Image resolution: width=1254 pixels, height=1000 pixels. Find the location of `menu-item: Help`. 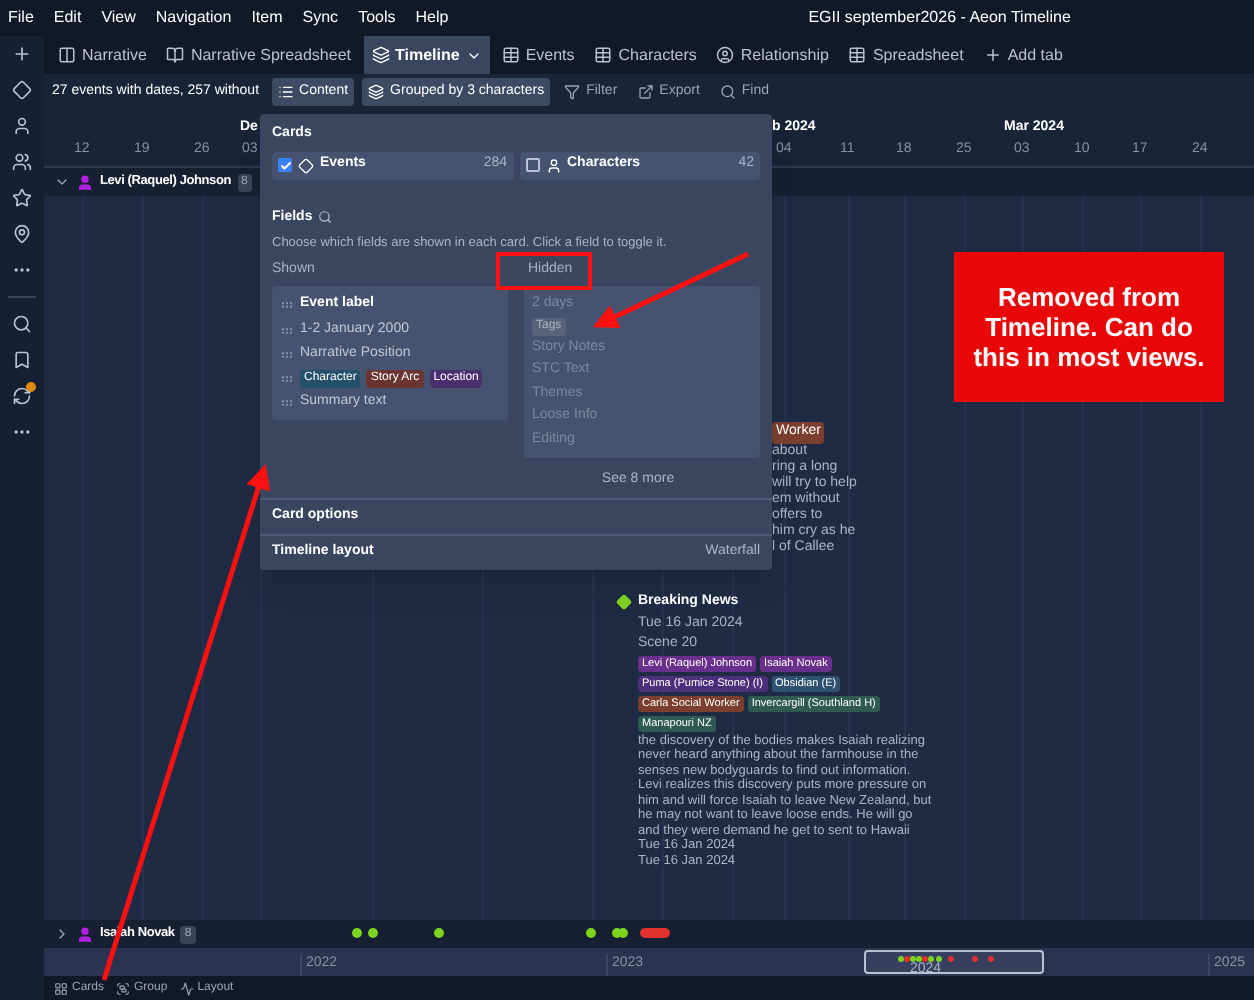

menu-item: Help is located at coordinates (432, 18).